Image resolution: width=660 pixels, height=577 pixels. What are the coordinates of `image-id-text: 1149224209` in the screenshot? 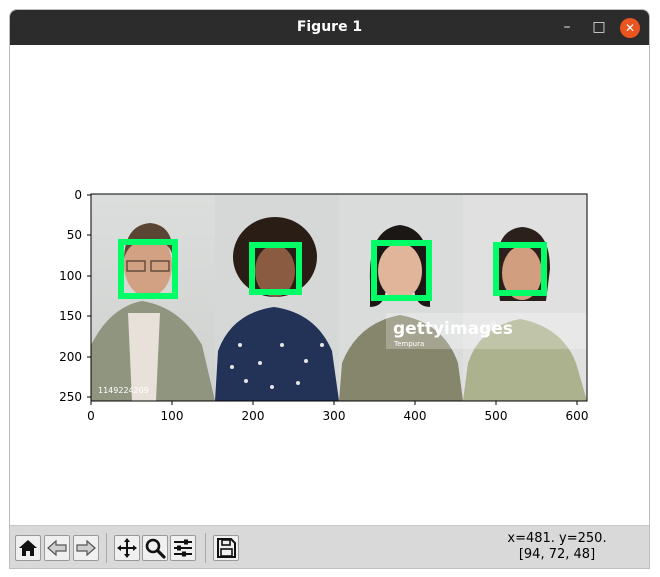 It's located at (123, 390).